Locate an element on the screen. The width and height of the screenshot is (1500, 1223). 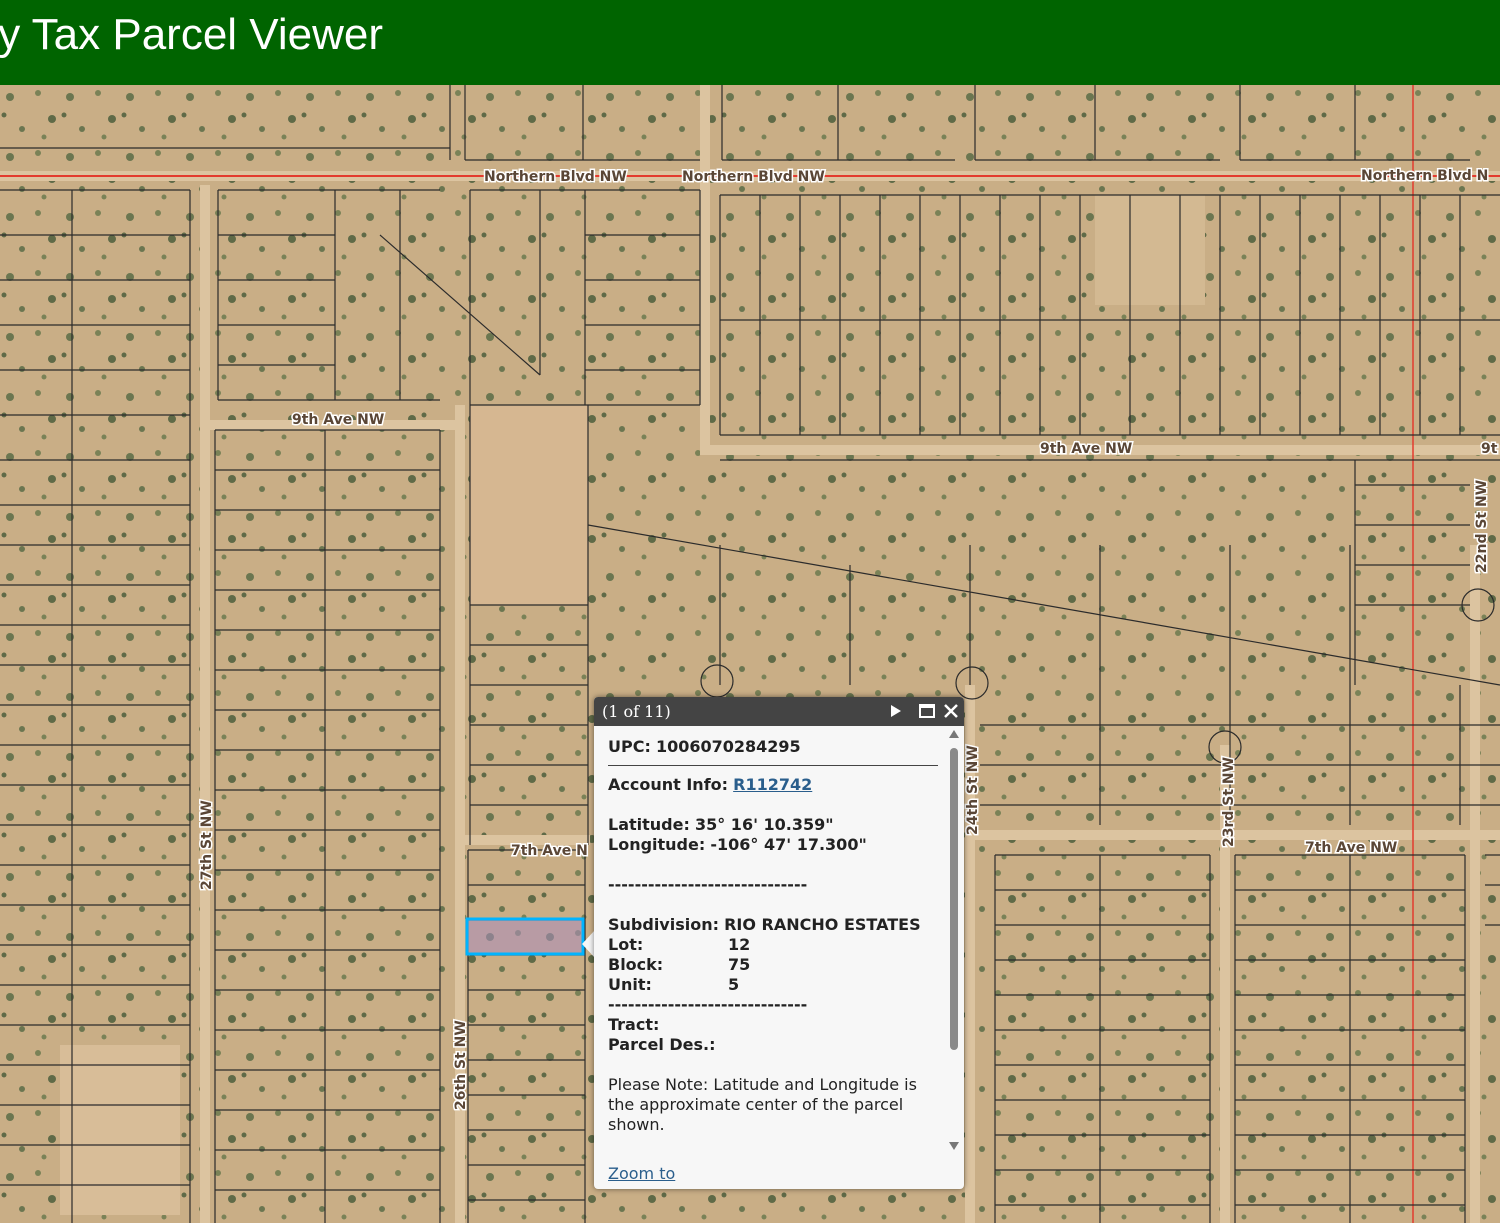
triangle-down-icon is located at coordinates (954, 1146).